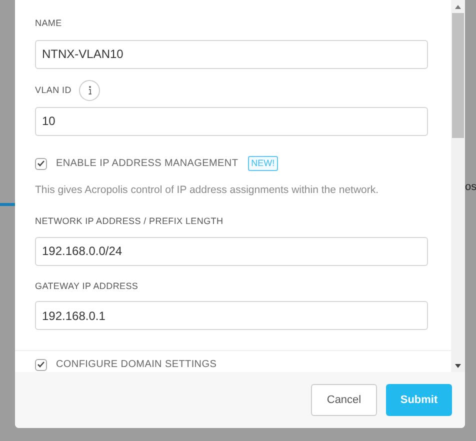 The image size is (476, 441). What do you see at coordinates (7, 204) in the screenshot?
I see `tab-indicator` at bounding box center [7, 204].